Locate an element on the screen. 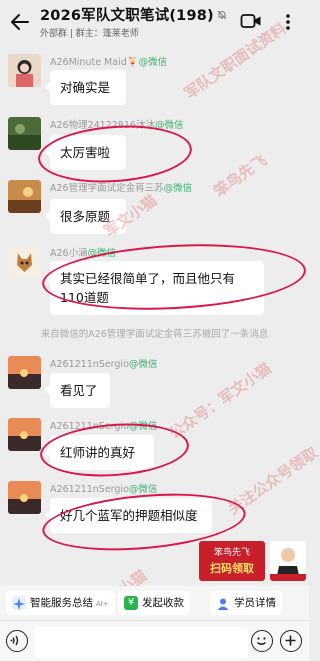  sender-label: A26Minute Maid🍹 is located at coordinates (94, 62).